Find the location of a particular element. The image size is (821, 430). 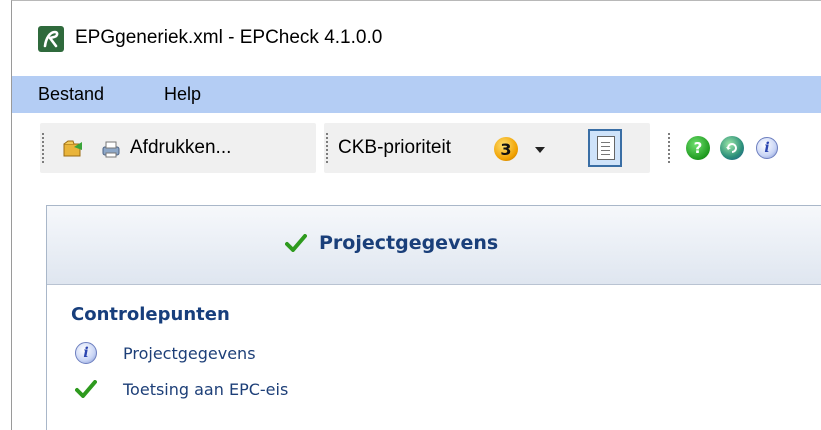

menu-bestand: Bestand is located at coordinates (71, 94).